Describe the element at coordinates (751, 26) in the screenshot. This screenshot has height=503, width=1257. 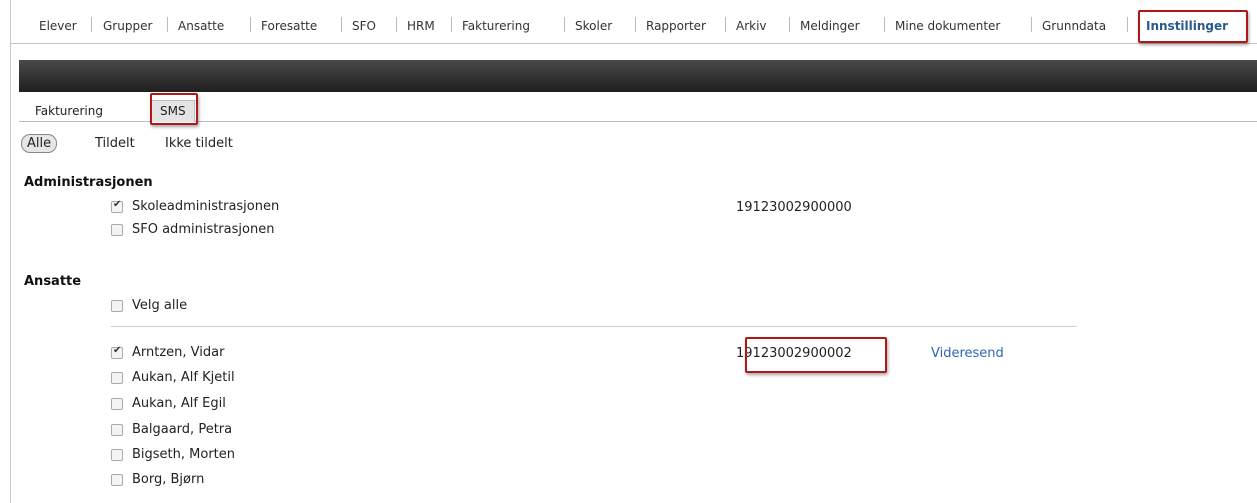
I see `nav-arkiv: Arkiv` at that location.